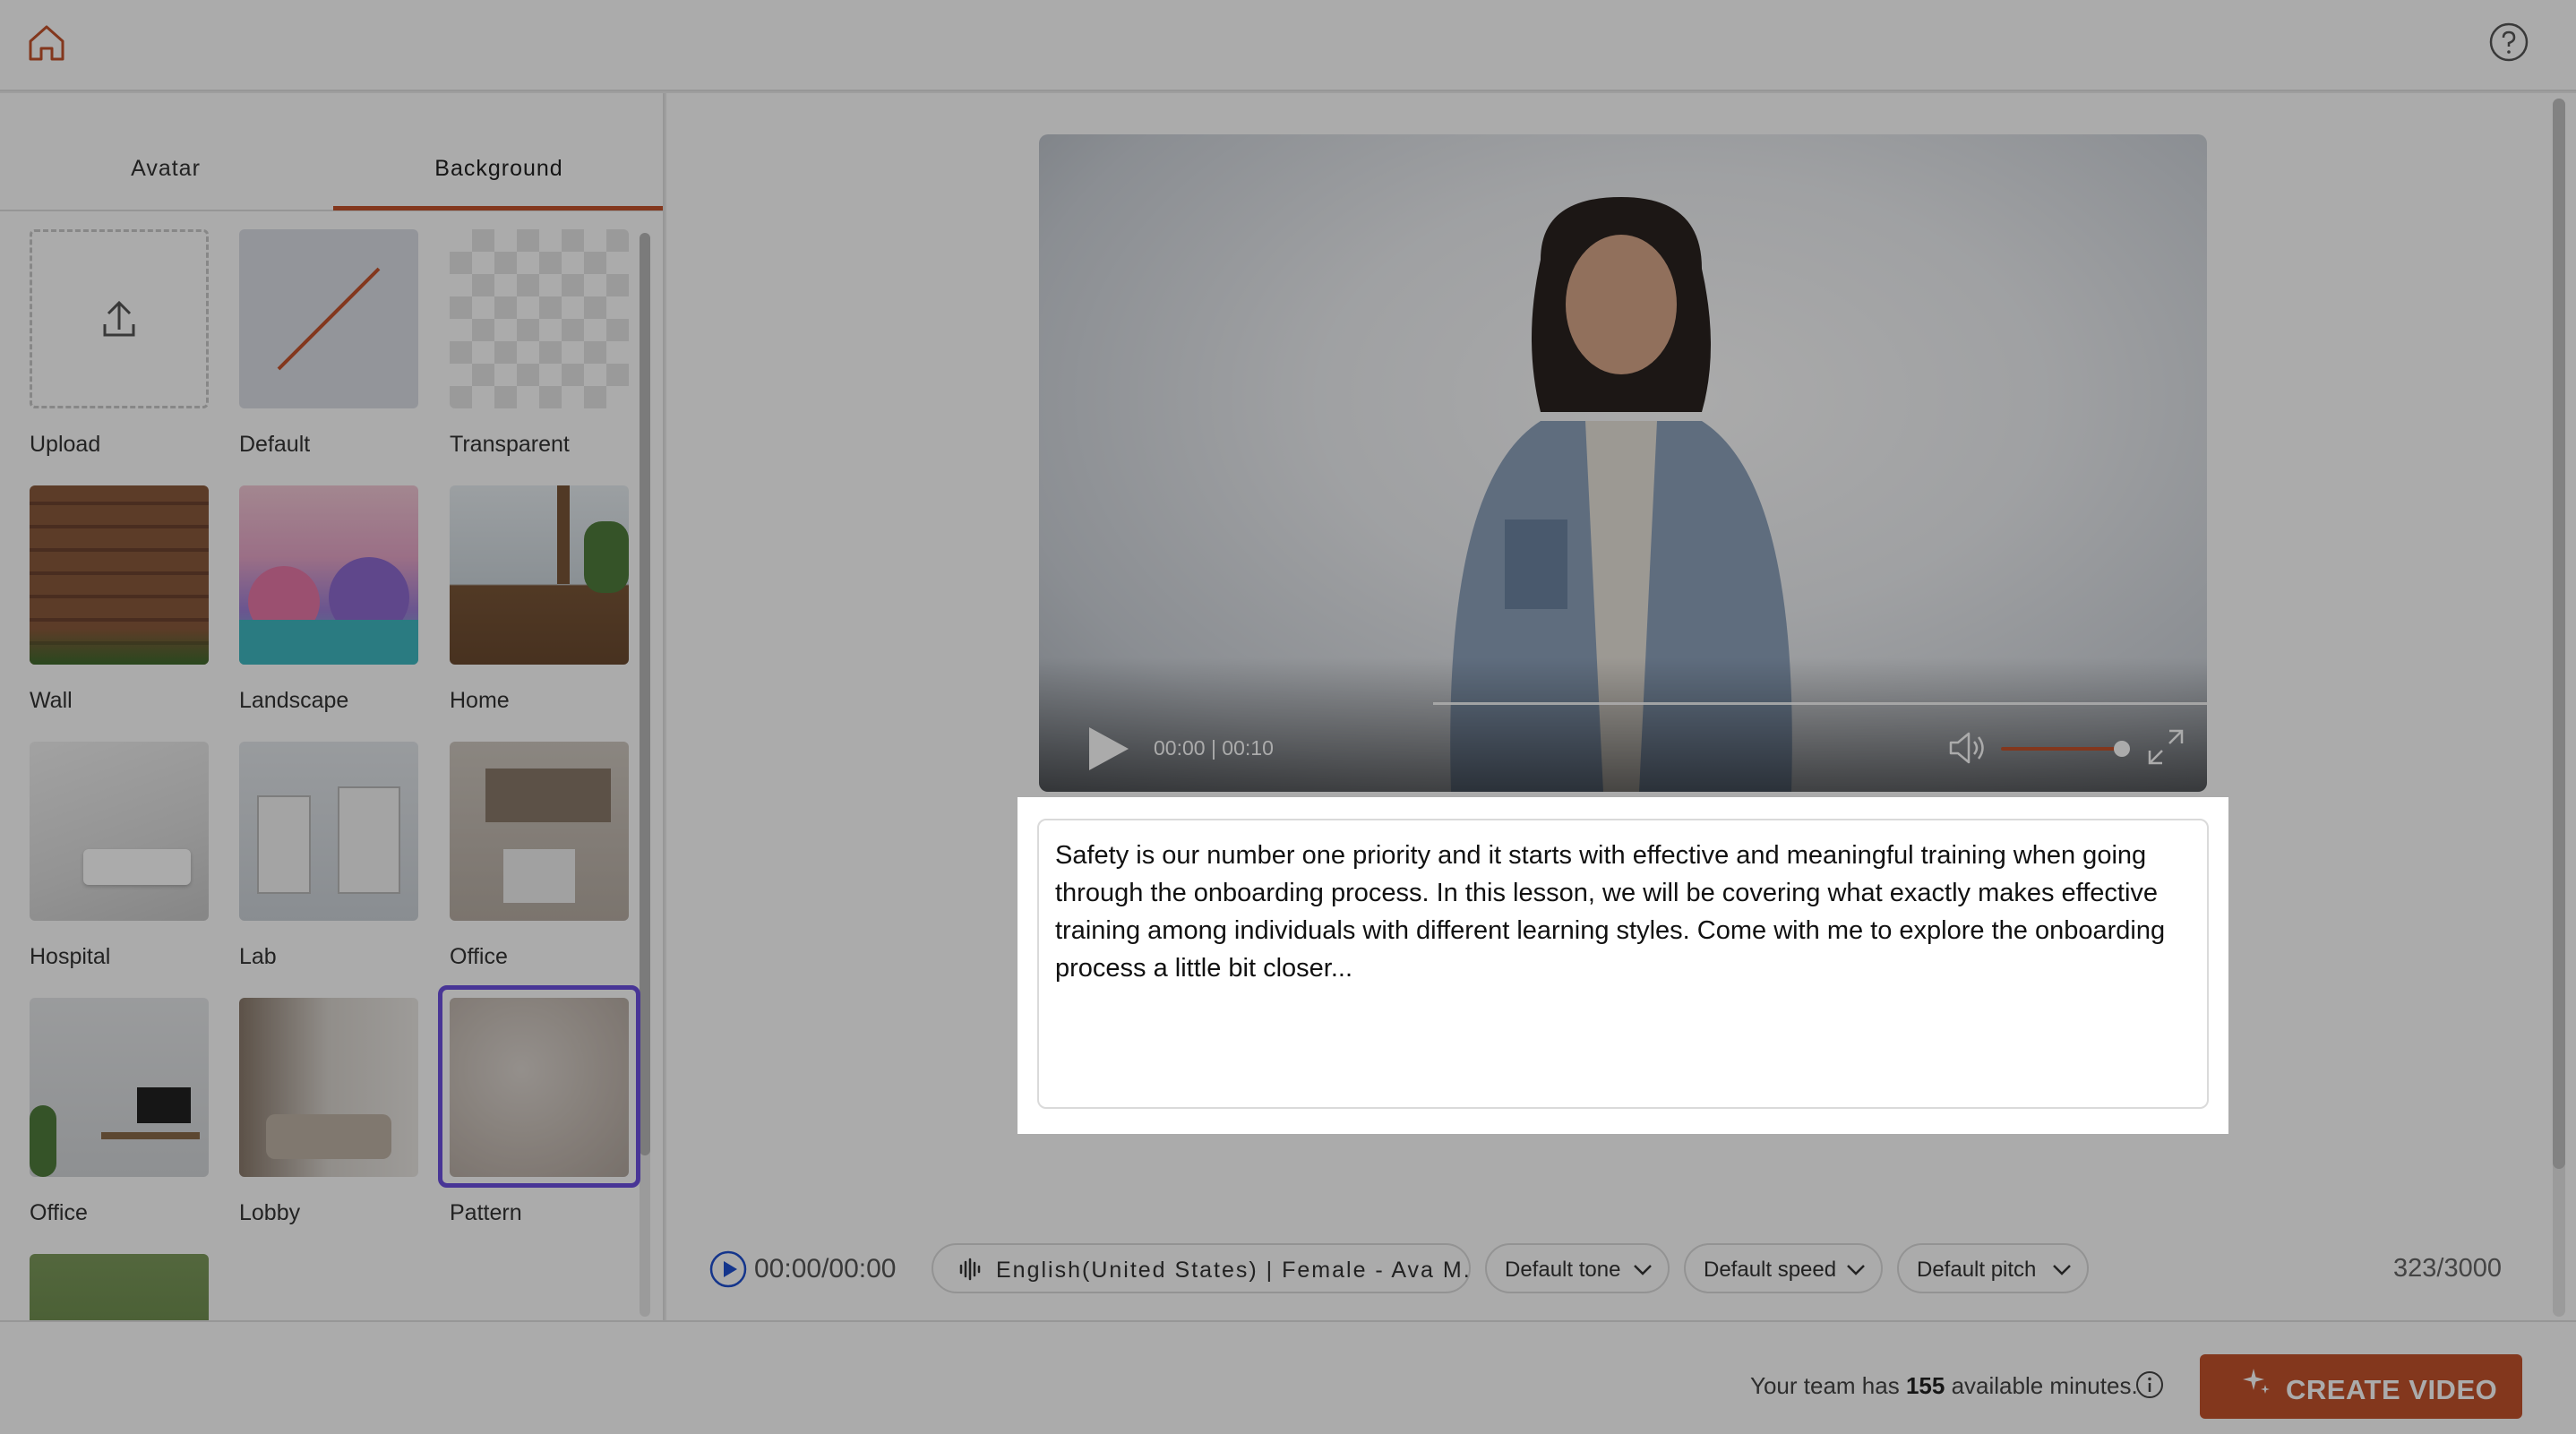 Image resolution: width=2576 pixels, height=1434 pixels. Describe the element at coordinates (1925, 1385) in the screenshot. I see `minutes-value: 155` at that location.